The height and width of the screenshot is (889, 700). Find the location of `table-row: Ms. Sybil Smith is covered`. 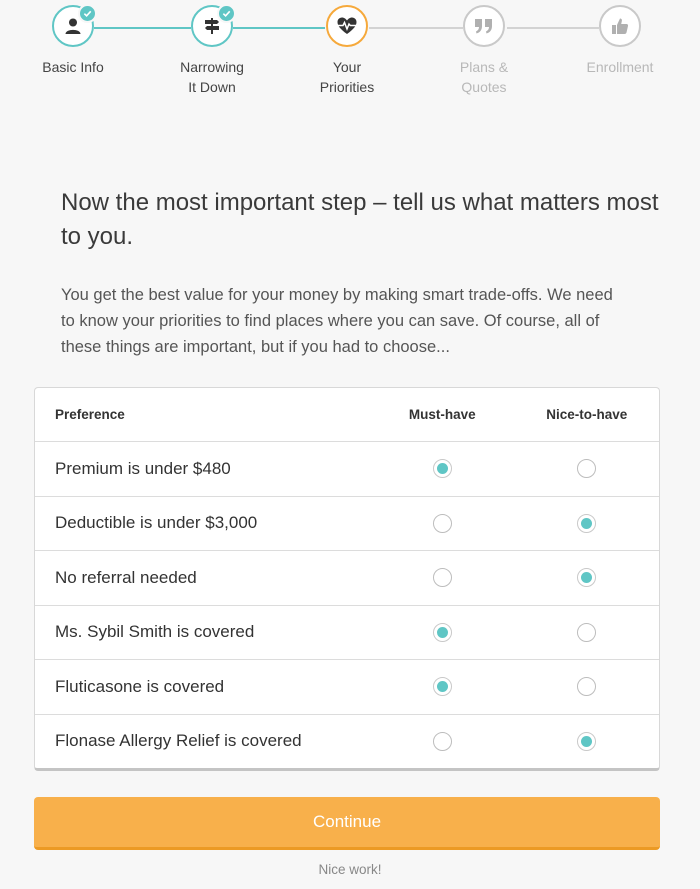

table-row: Ms. Sybil Smith is covered is located at coordinates (347, 632).